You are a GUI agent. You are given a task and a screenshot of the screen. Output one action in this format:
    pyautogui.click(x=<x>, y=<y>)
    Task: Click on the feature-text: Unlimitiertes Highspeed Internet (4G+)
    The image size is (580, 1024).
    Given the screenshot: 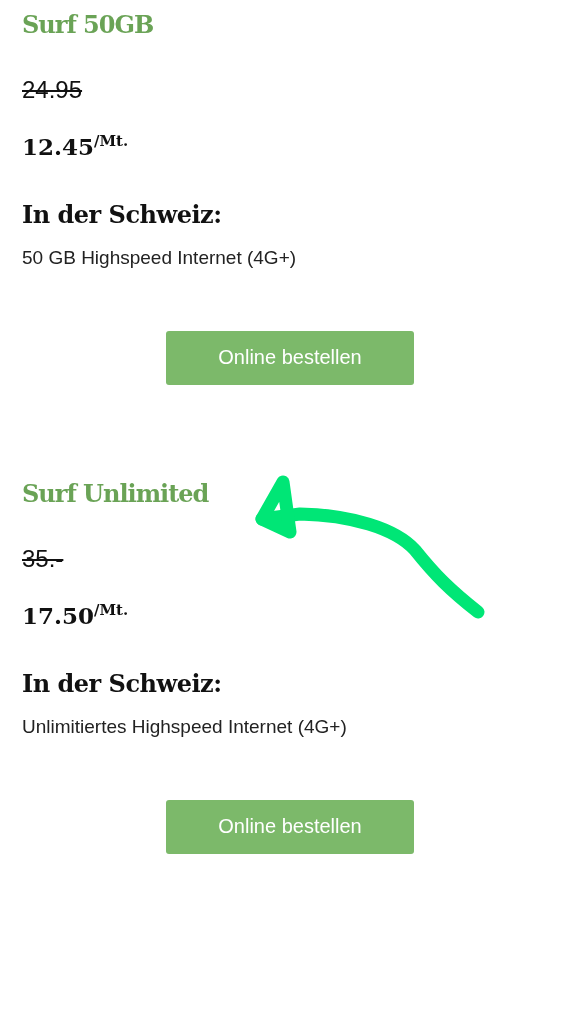 What is the action you would take?
    pyautogui.click(x=184, y=726)
    